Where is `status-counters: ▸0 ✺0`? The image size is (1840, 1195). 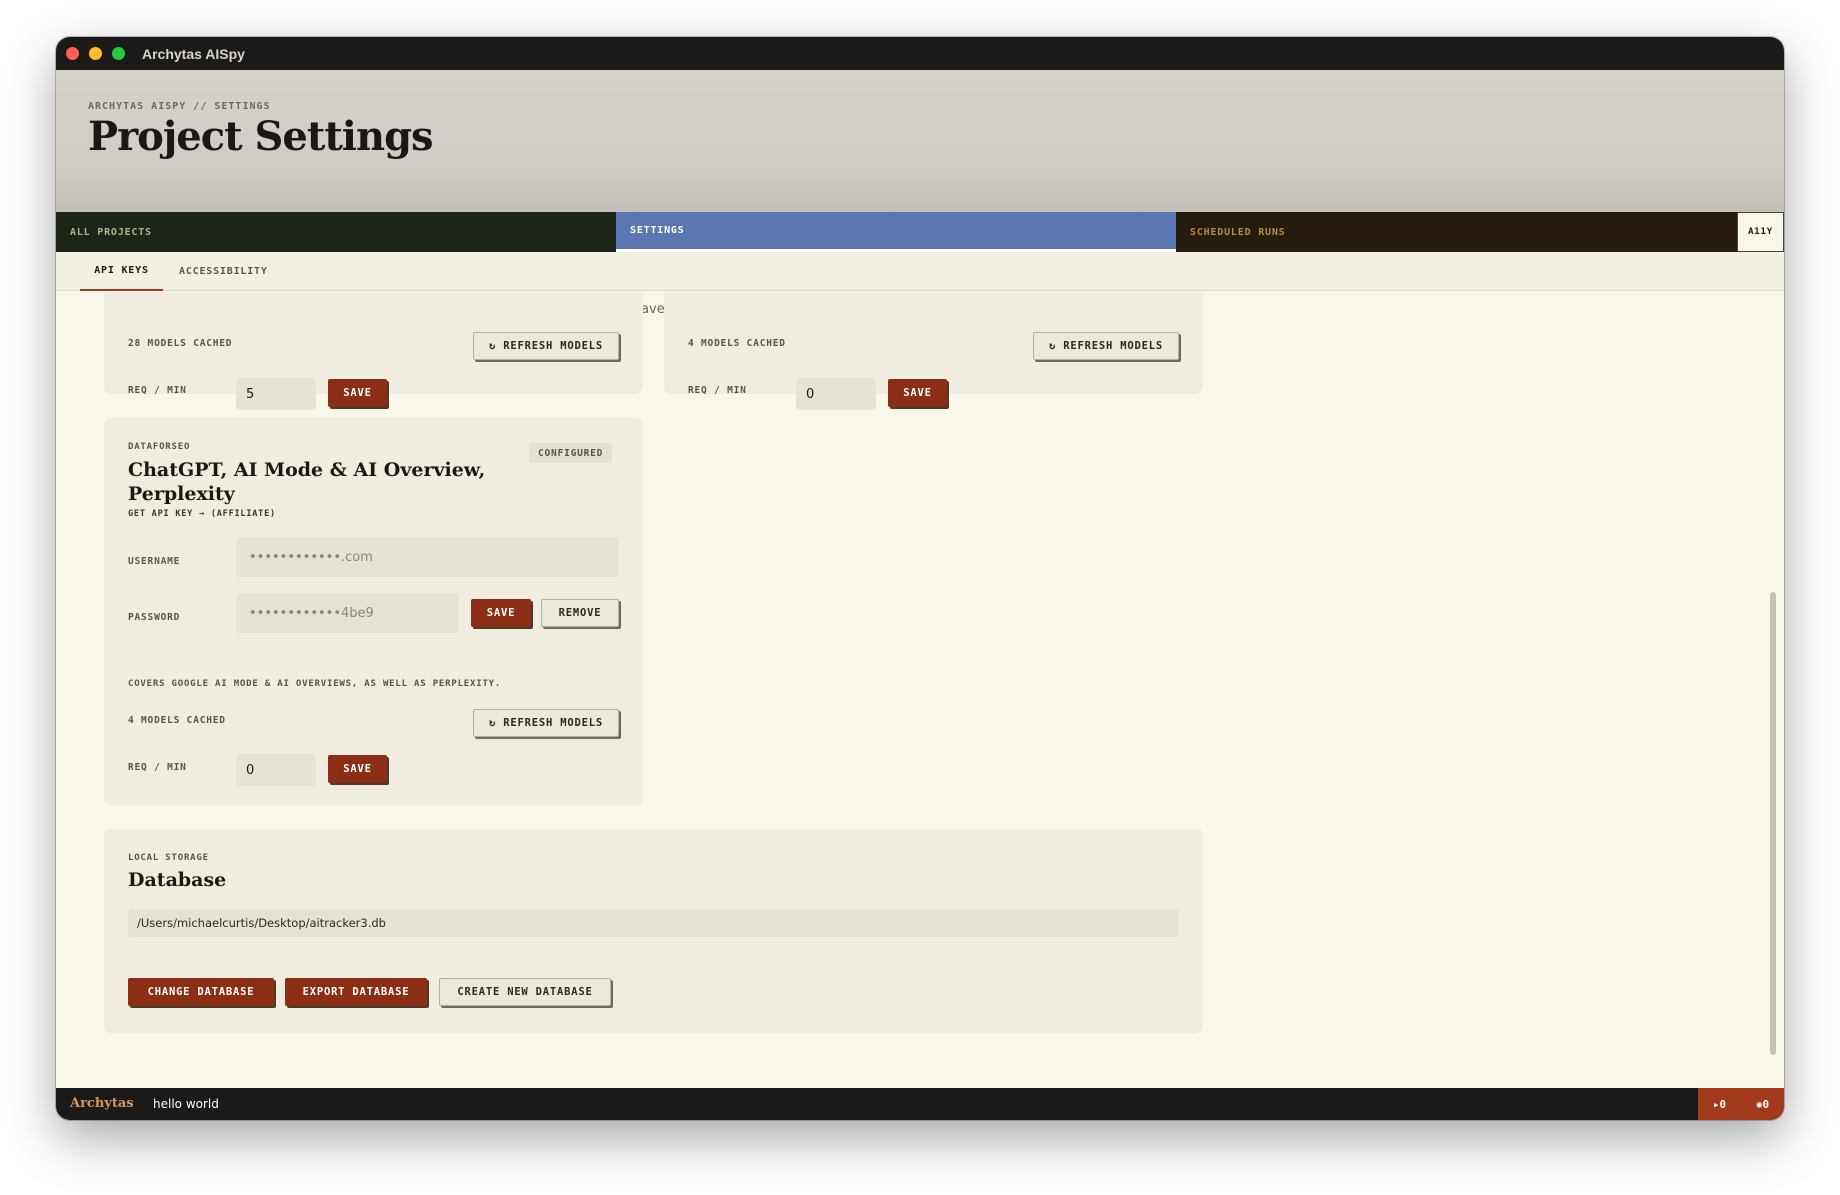
status-counters: ▸0 ✺0 is located at coordinates (1741, 1104).